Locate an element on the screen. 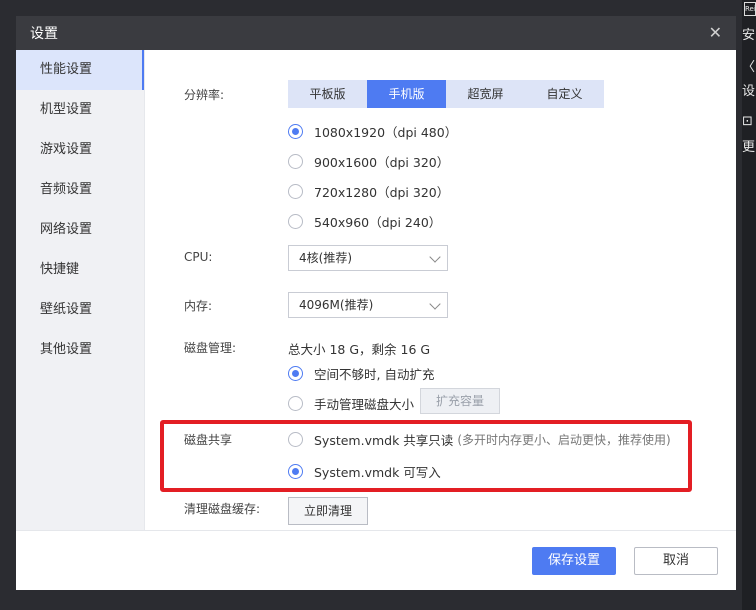 The width and height of the screenshot is (756, 610). close-icon: ✕ is located at coordinates (715, 33).